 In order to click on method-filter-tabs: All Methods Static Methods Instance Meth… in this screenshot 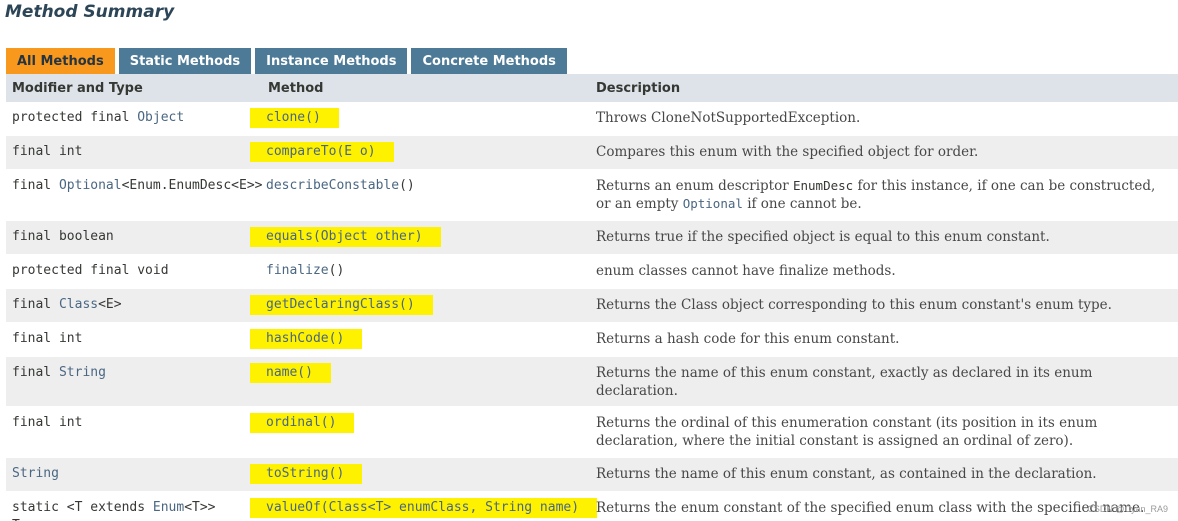, I will do `click(286, 61)`.